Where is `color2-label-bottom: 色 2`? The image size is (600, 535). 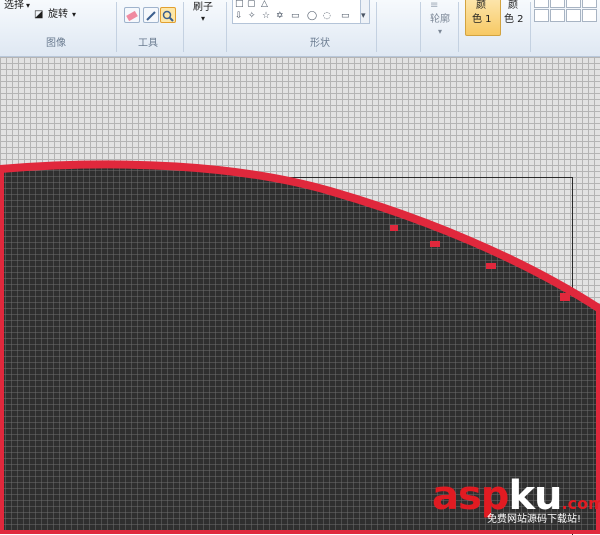
color2-label-bottom: 色 2 is located at coordinates (514, 20).